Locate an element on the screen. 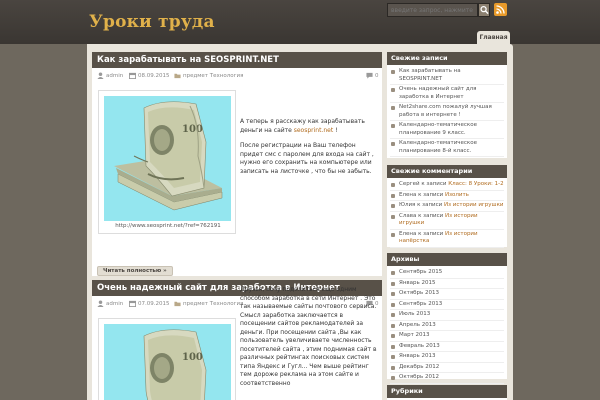  widget-rubrics: Рубрики is located at coordinates (447, 392).